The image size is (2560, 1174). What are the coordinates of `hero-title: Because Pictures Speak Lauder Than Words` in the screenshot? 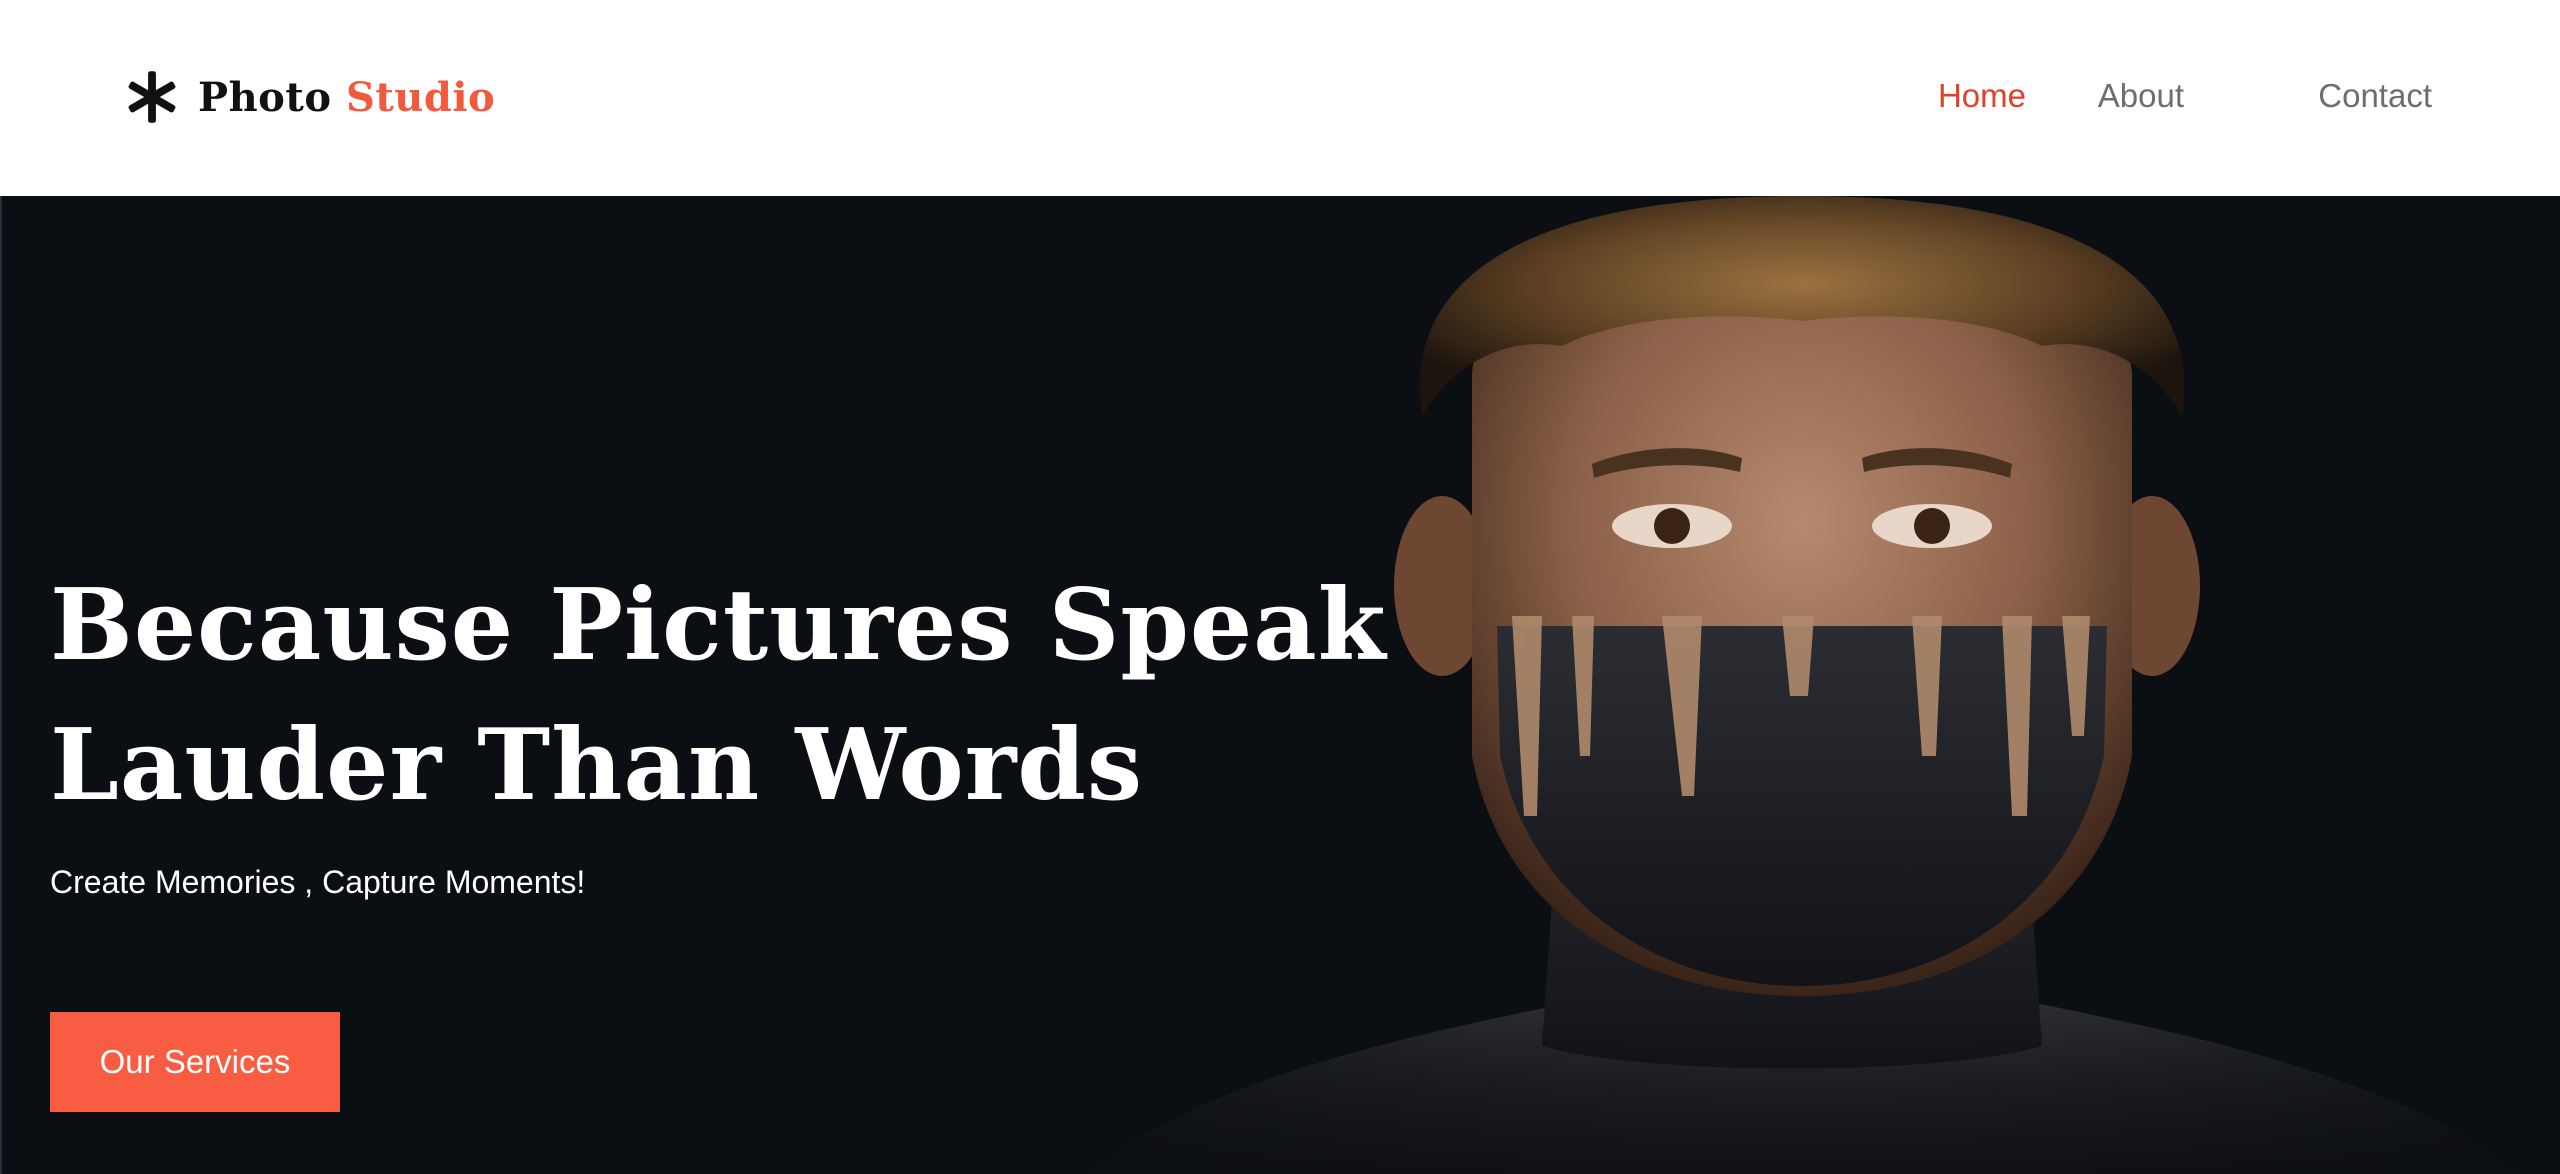 It's located at (718, 696).